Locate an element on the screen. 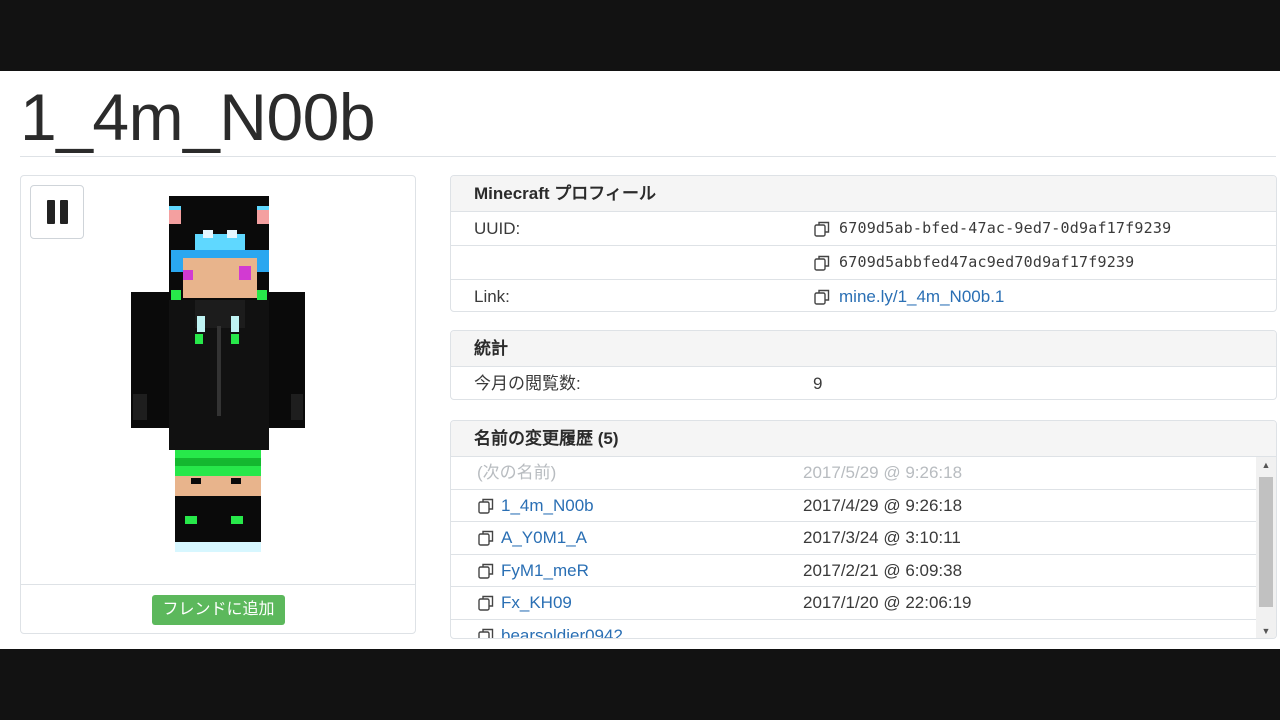 Image resolution: width=1280 pixels, height=720 pixels. add-friend-button: フレンドに追加 is located at coordinates (218, 610).